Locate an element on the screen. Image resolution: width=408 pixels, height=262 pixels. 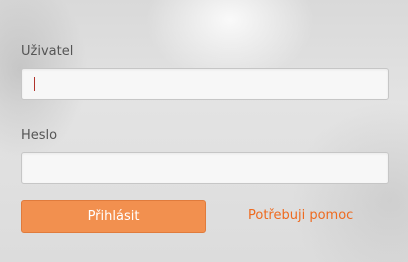
login-button: Přihlásit is located at coordinates (113, 216).